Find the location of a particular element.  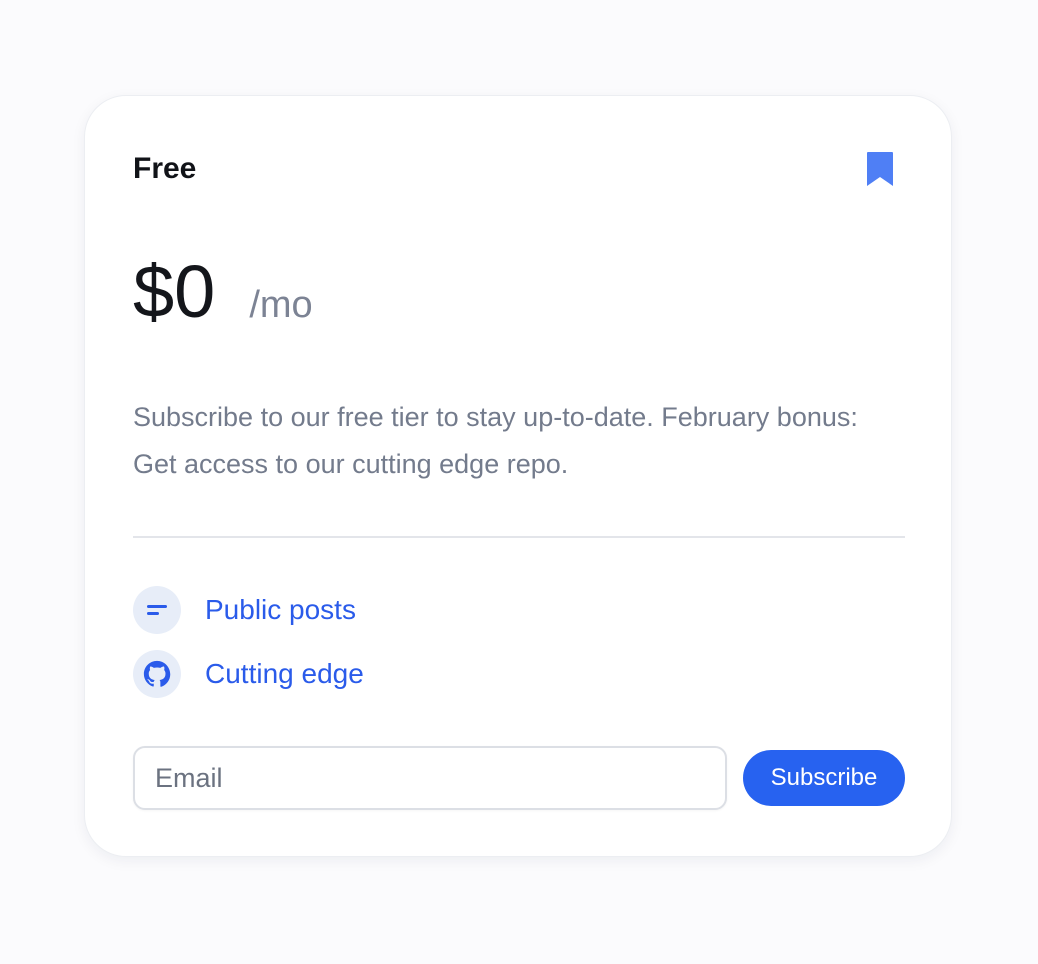

subscribe-button: Subscribe is located at coordinates (824, 778).